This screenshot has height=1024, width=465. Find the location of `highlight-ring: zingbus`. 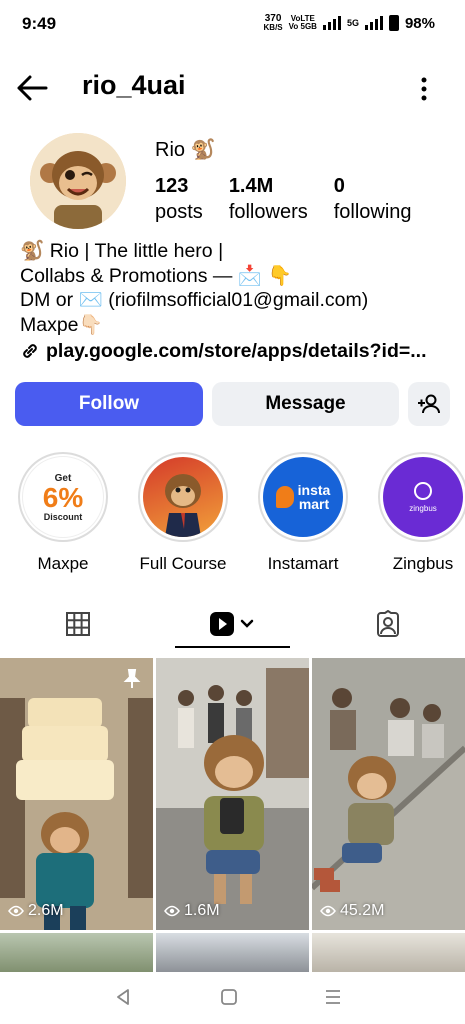

highlight-ring: zingbus is located at coordinates (421, 497).